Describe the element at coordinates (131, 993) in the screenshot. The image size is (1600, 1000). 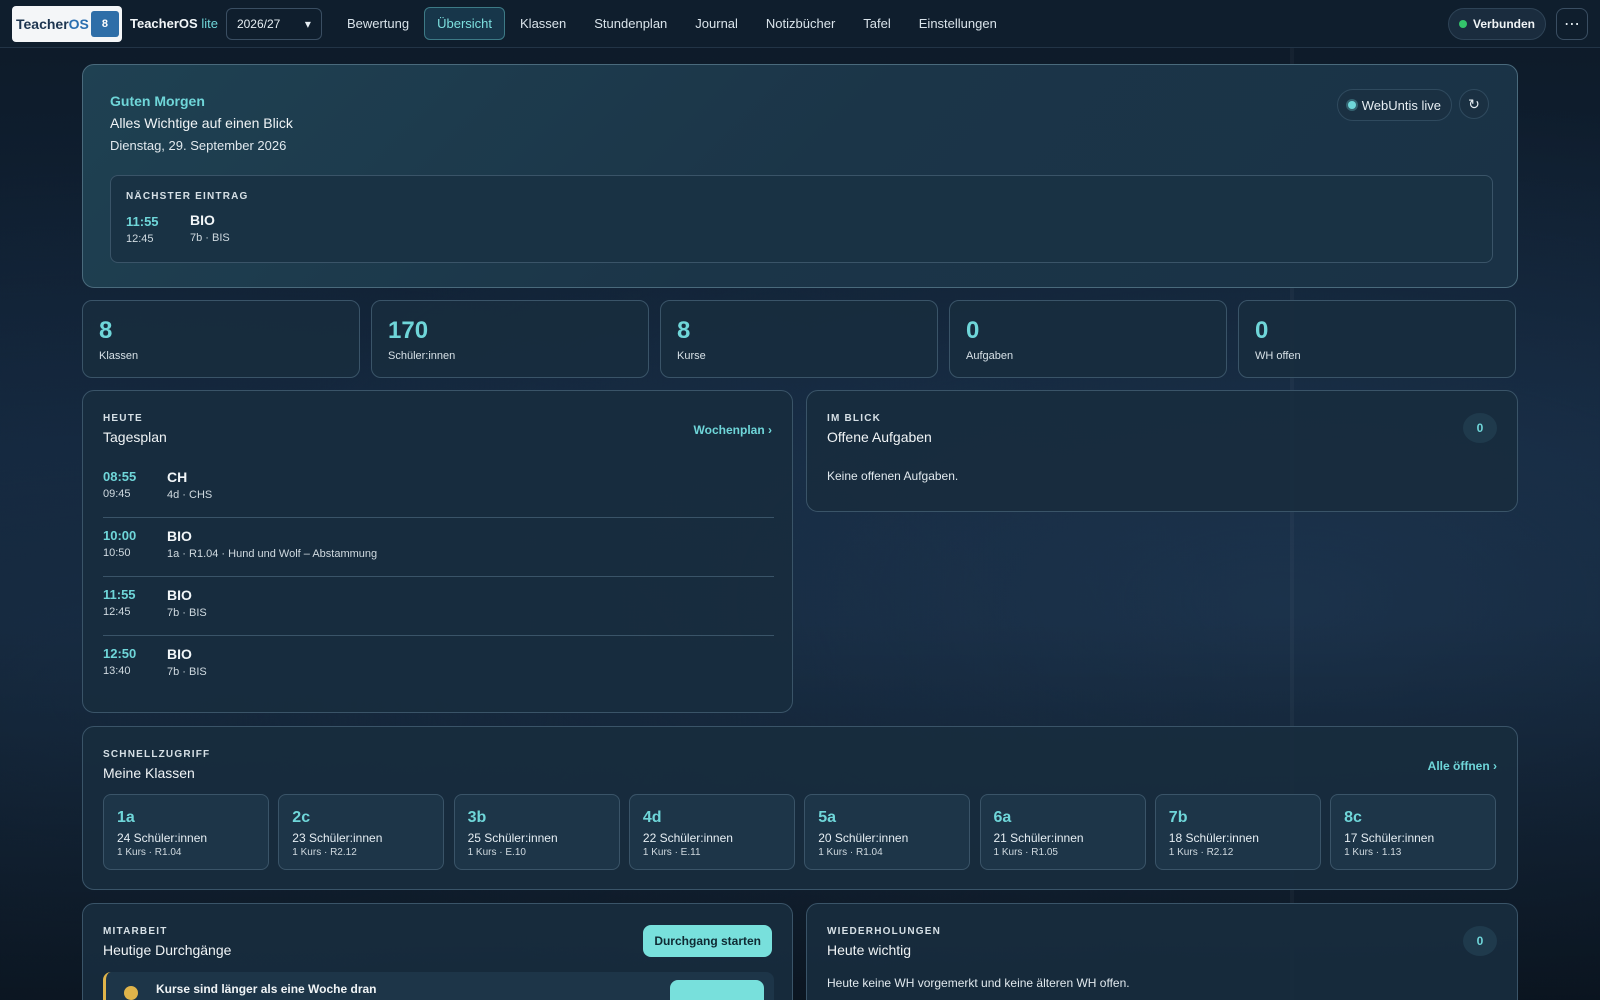
I see `warning-icon` at that location.